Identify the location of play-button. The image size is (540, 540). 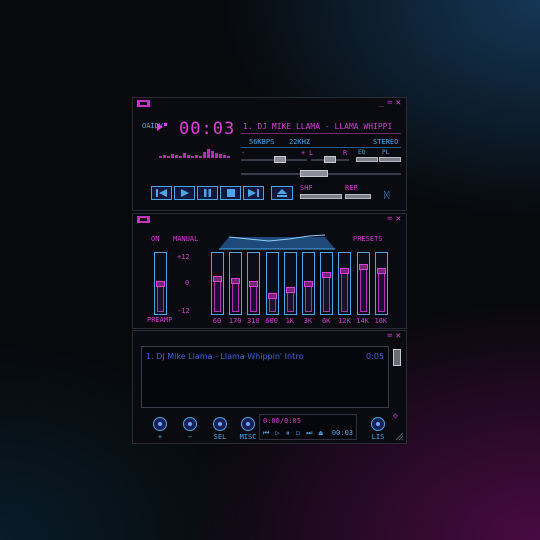
(184, 193).